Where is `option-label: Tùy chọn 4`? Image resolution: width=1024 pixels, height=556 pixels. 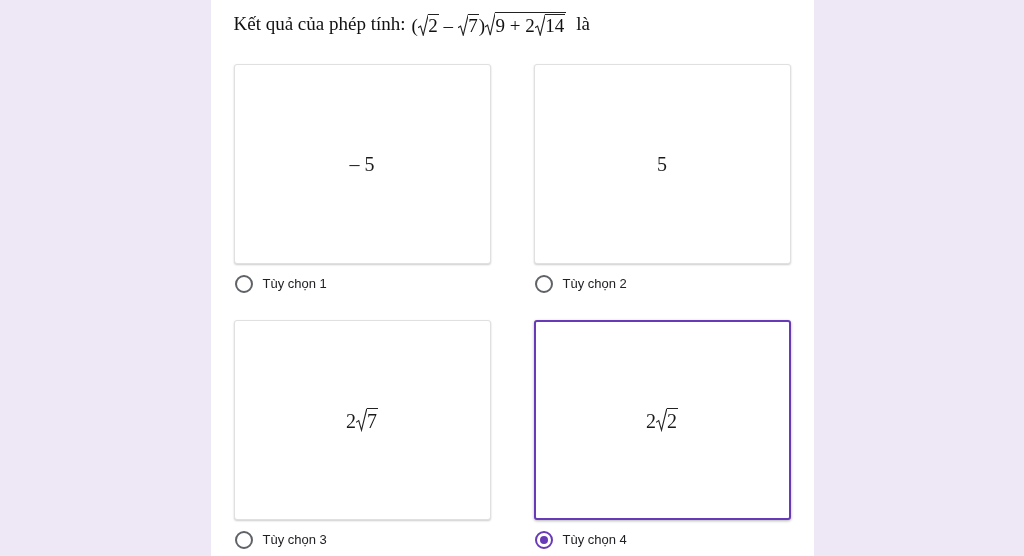
option-label: Tùy chọn 4 is located at coordinates (594, 540).